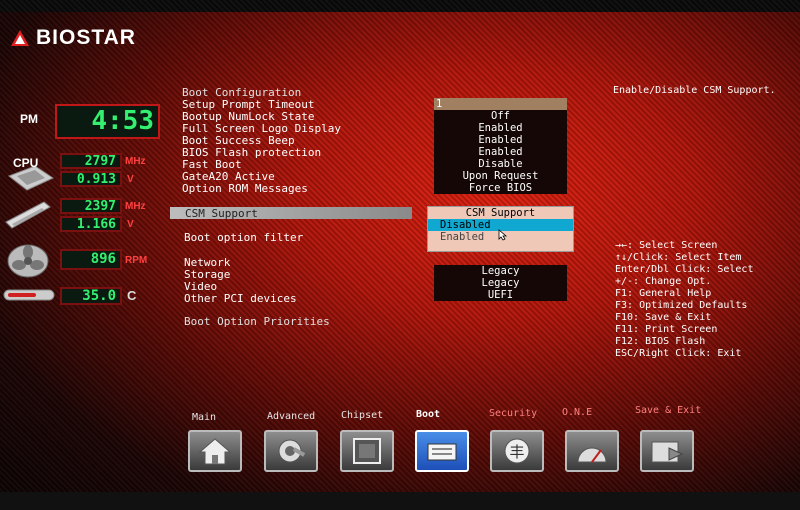  Describe the element at coordinates (136, 260) in the screenshot. I see `fan-speed-unit: RPM` at that location.